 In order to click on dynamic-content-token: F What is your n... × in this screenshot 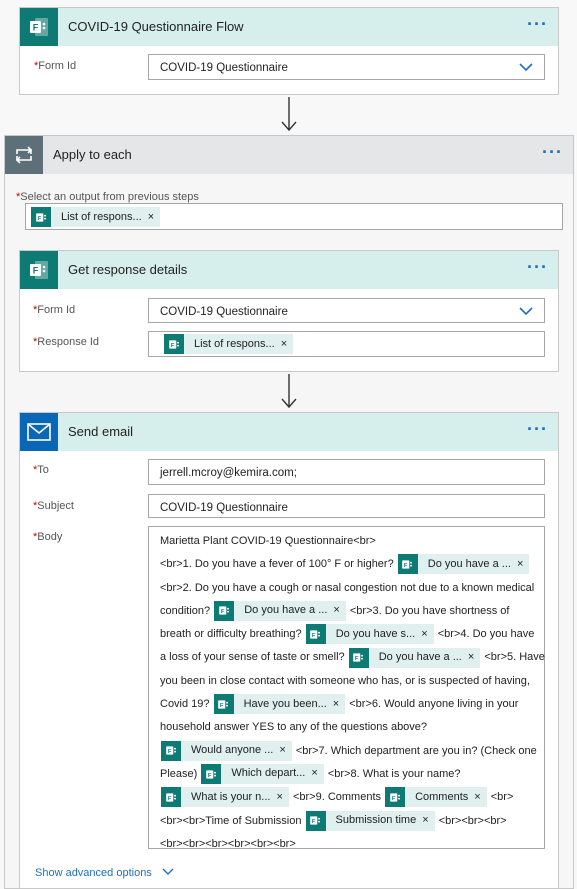, I will do `click(225, 797)`.